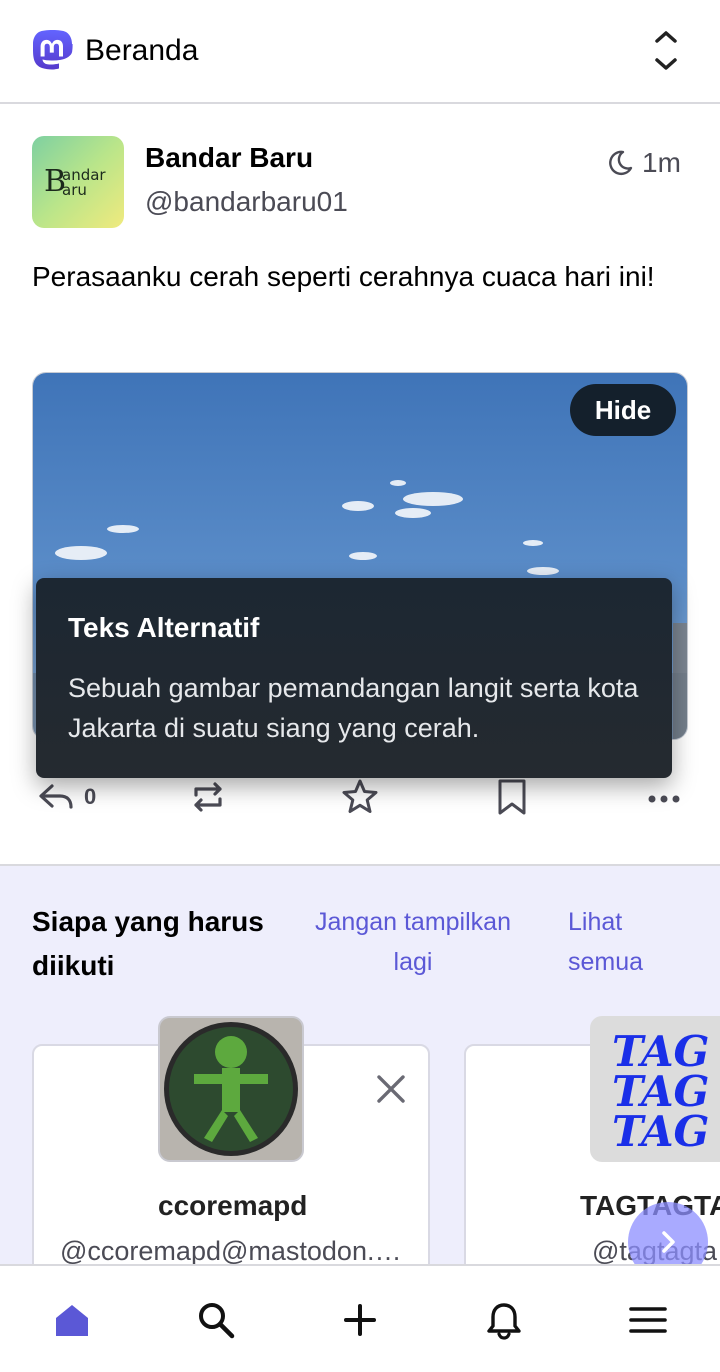  I want to click on reply-icon, so click(56, 796).